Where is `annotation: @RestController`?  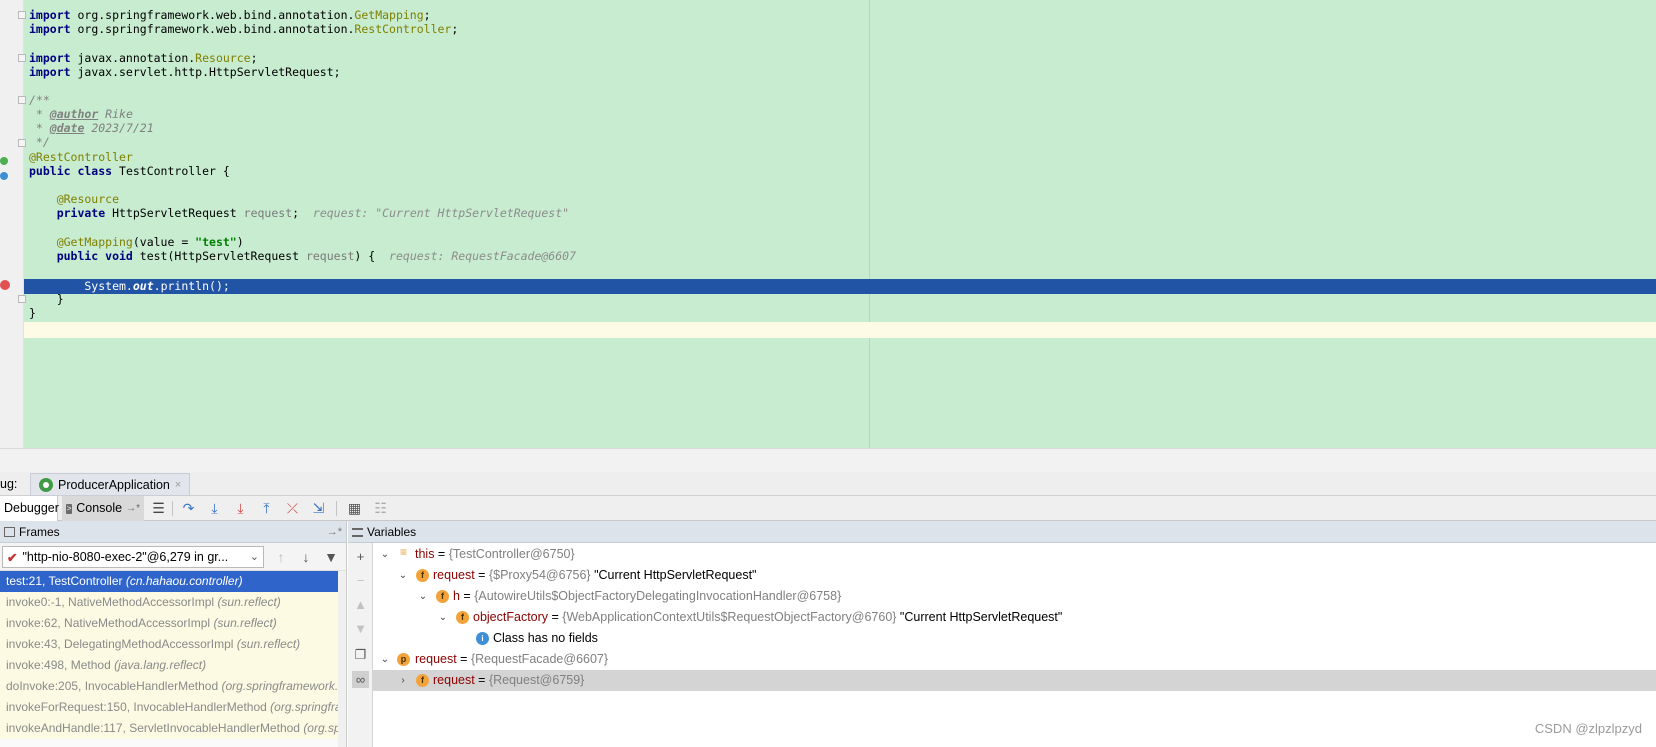
annotation: @RestController is located at coordinates (81, 157).